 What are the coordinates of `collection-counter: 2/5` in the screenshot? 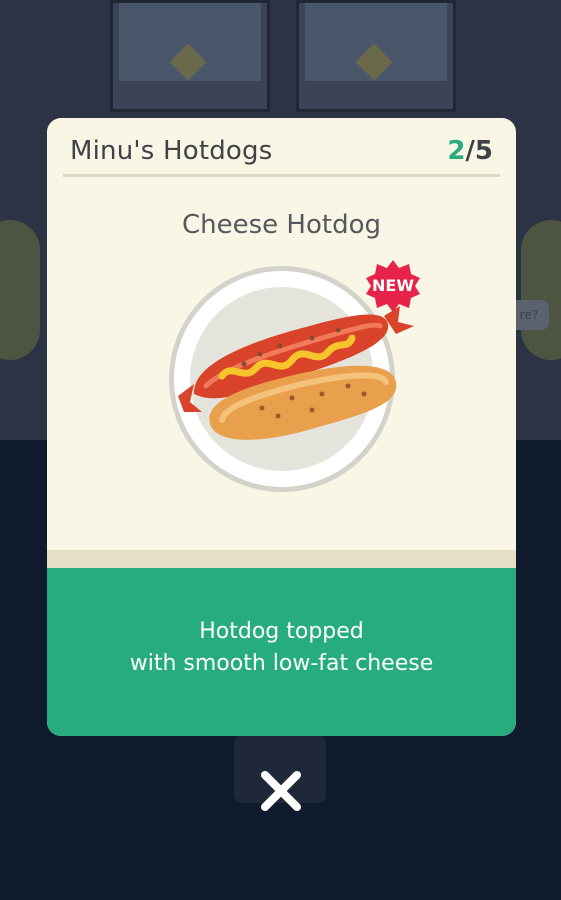 It's located at (470, 151).